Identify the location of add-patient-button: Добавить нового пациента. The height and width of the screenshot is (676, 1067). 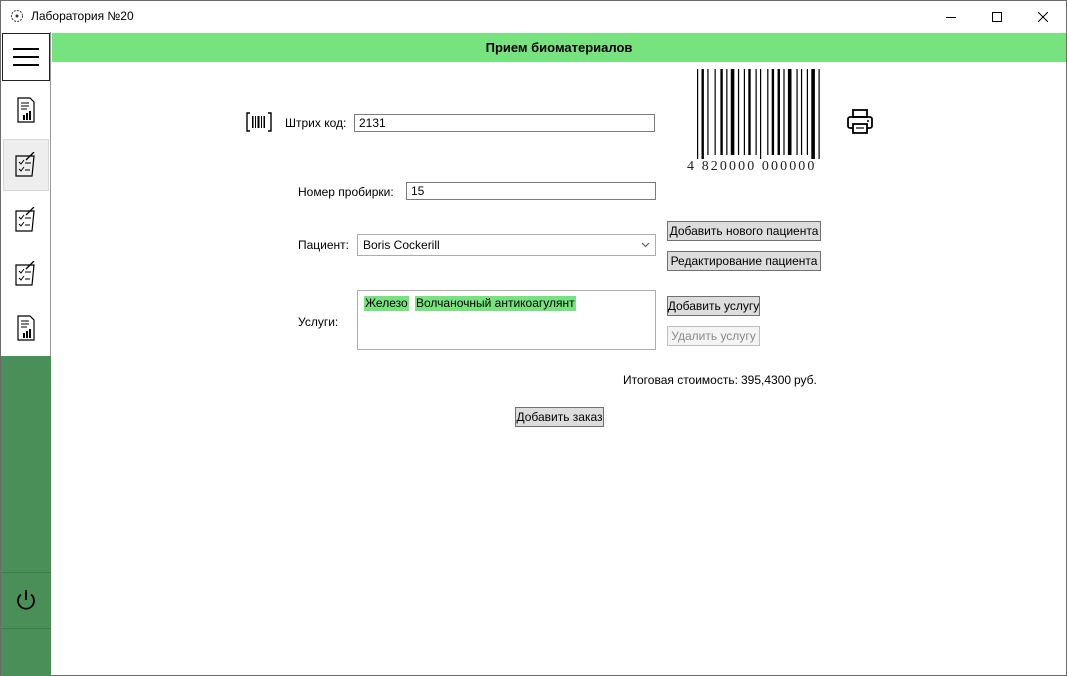
(744, 231).